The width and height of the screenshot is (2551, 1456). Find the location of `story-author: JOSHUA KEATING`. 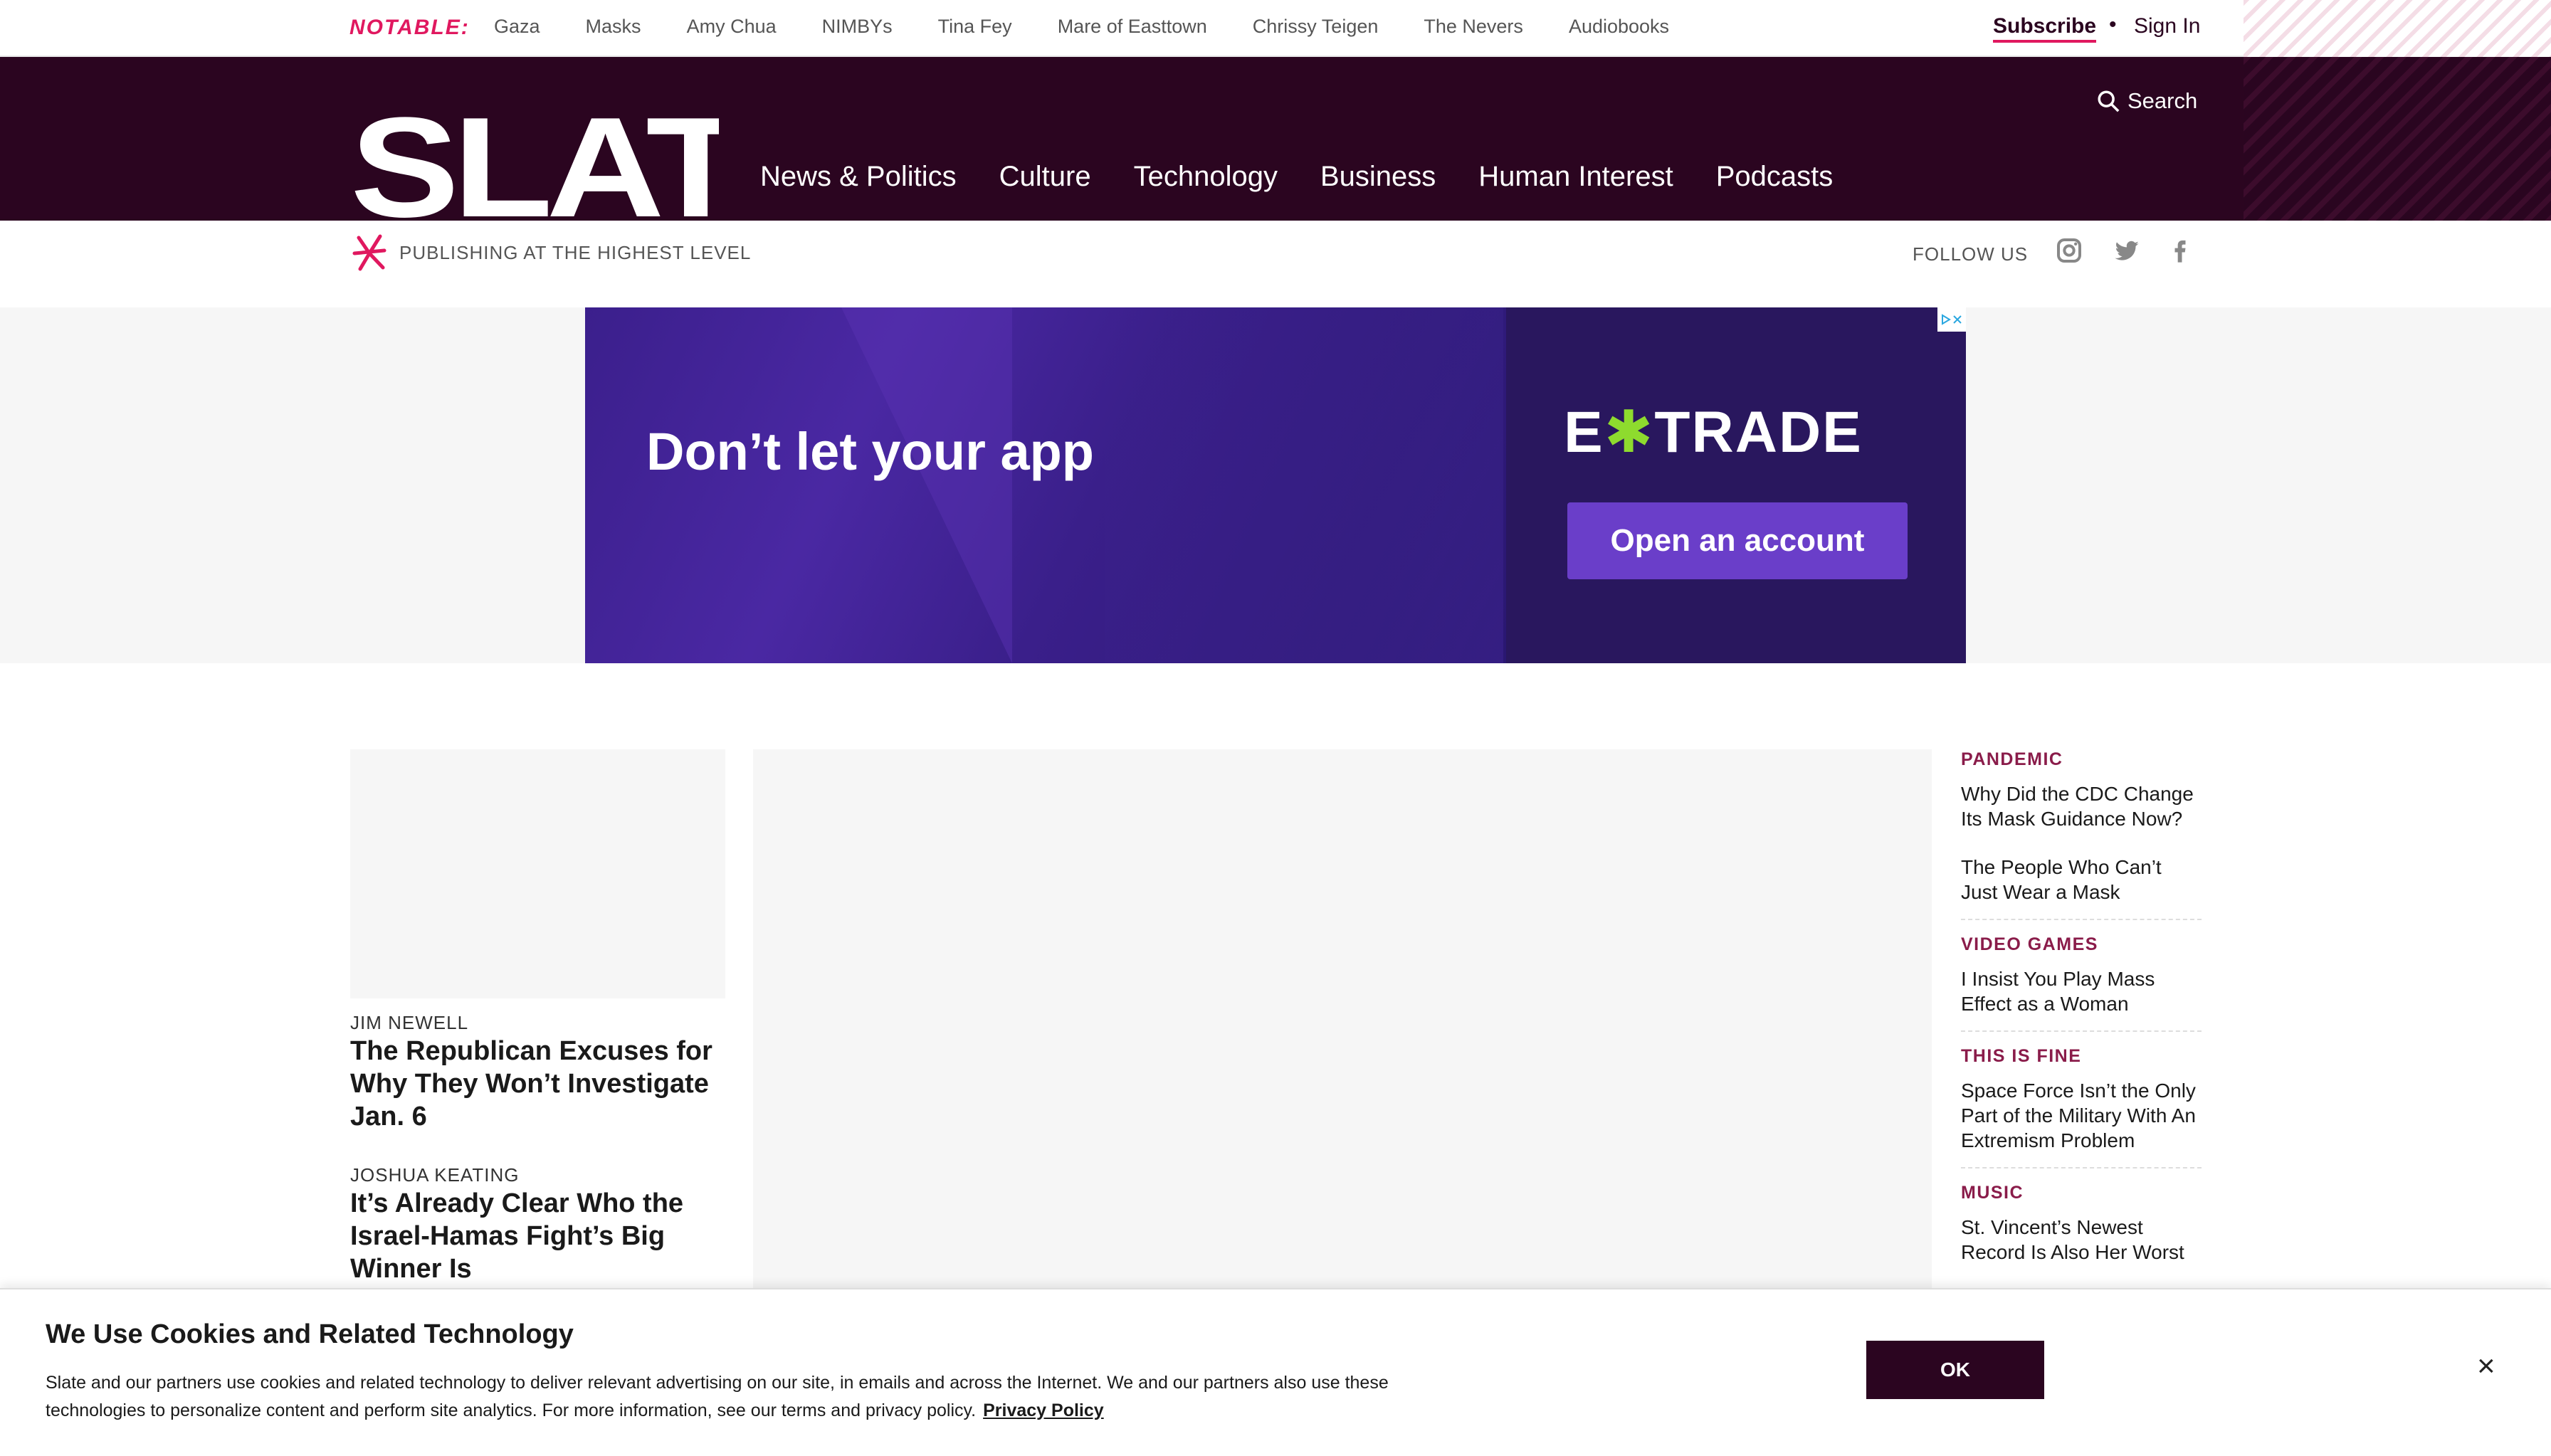

story-author: JOSHUA KEATING is located at coordinates (435, 1175).